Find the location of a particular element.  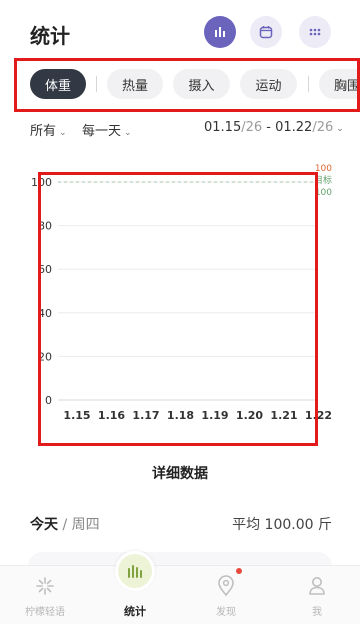

nav-item-label: 我 is located at coordinates (317, 612).